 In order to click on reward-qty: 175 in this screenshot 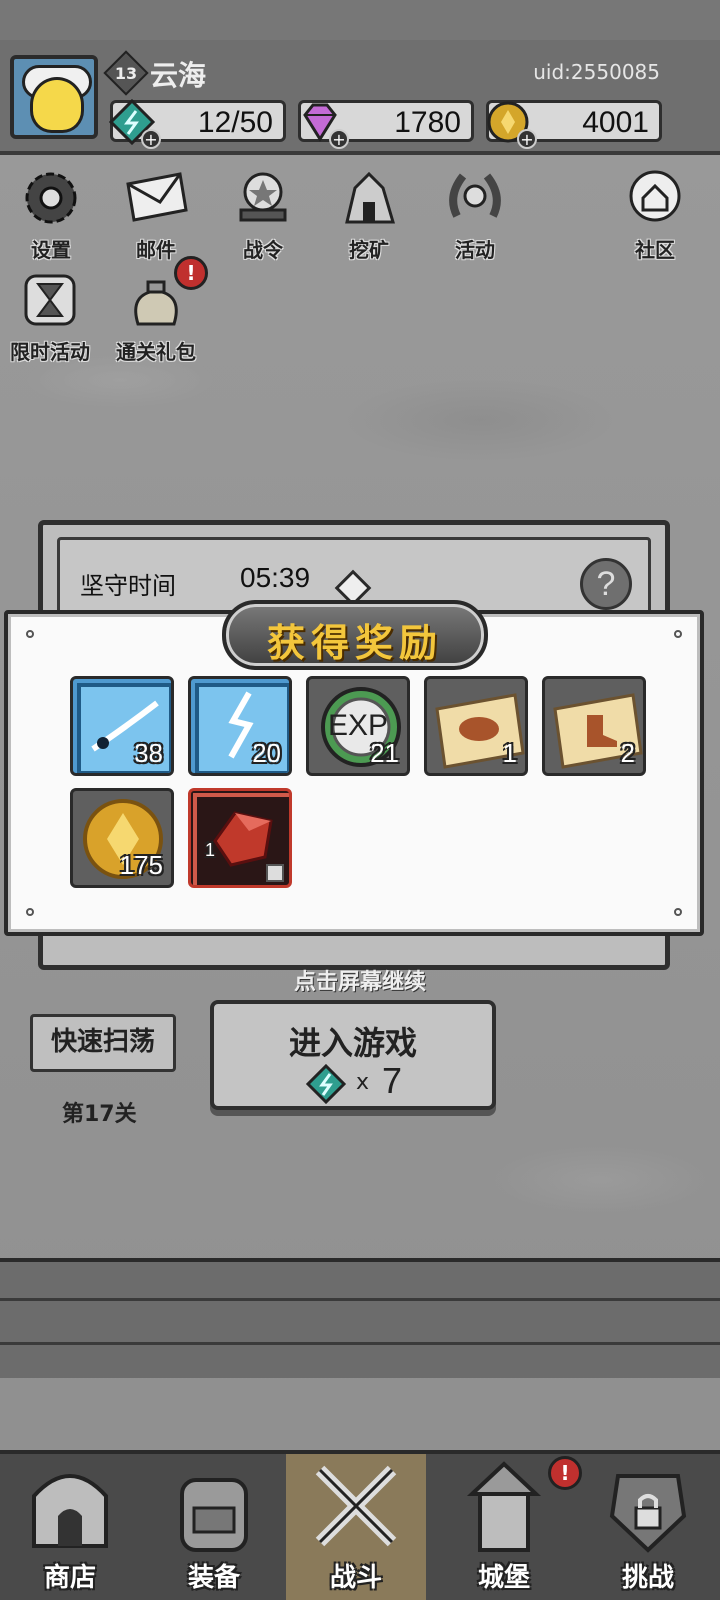, I will do `click(141, 865)`.